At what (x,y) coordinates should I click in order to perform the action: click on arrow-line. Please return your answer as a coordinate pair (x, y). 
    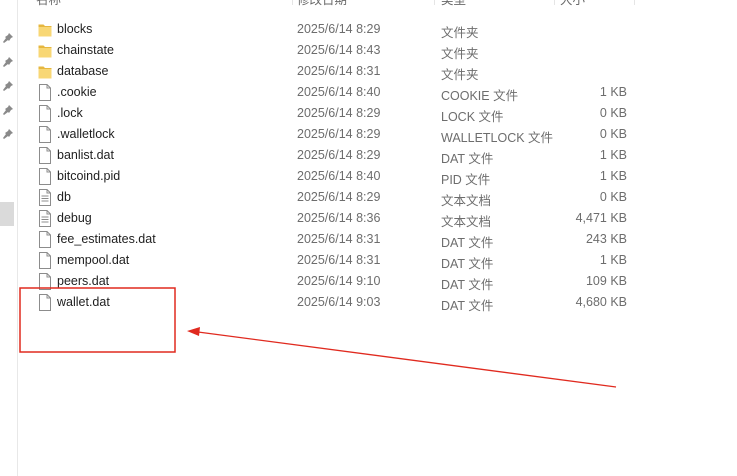
    Looking at the image, I should click on (407, 359).